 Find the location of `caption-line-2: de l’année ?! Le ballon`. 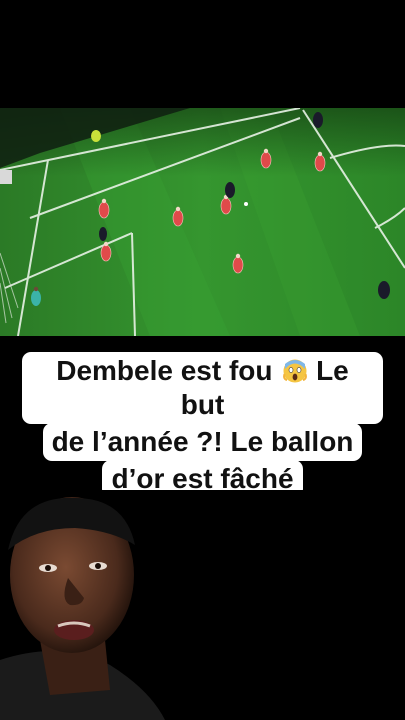

caption-line-2: de l’année ?! Le ballon is located at coordinates (202, 442).